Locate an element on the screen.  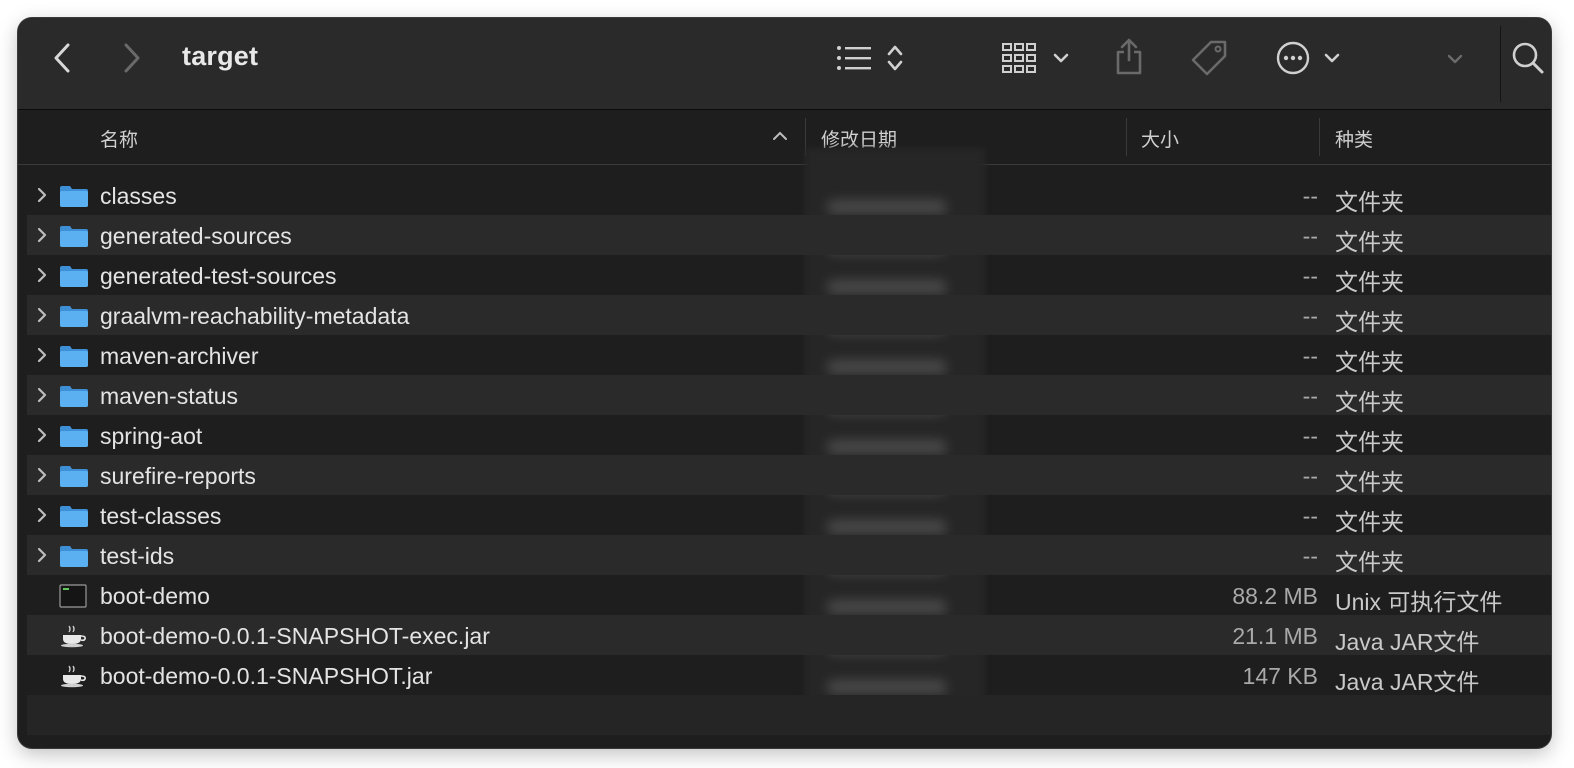
column-header: 名称 修改日期 大小 种类 is located at coordinates (784, 137).